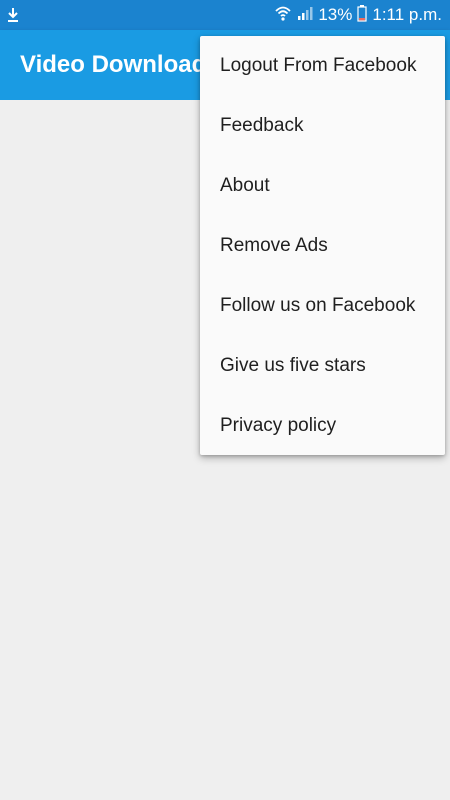  I want to click on menu-item-remove-ads: Remove Ads, so click(322, 246).